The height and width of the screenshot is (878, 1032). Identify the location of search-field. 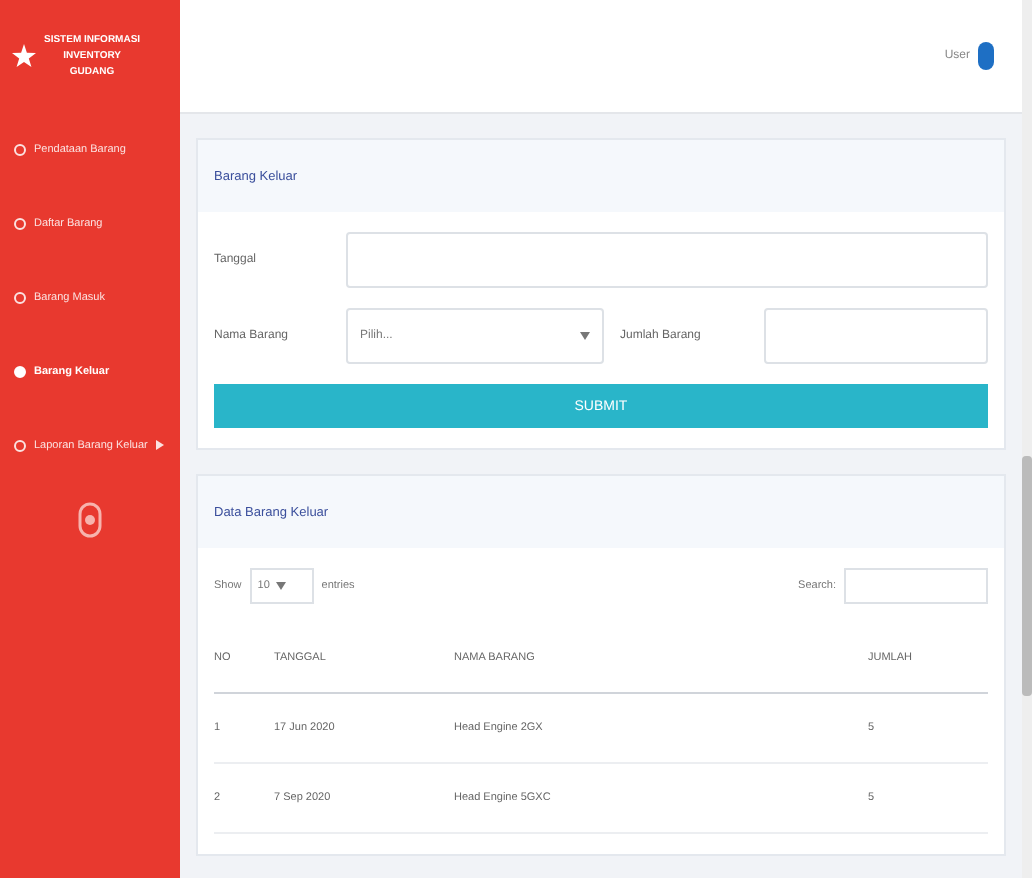
(916, 586).